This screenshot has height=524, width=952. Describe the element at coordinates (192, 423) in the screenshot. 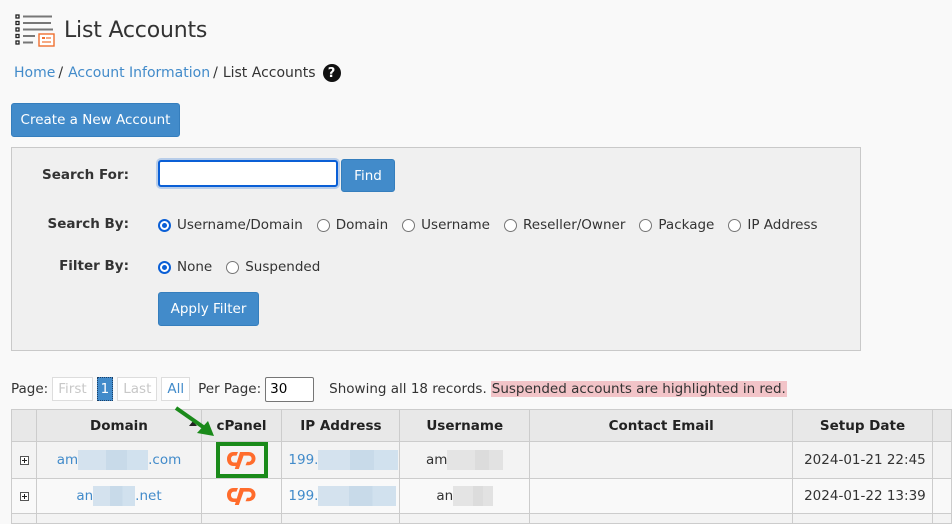

I see `sort-ascending-icon` at that location.